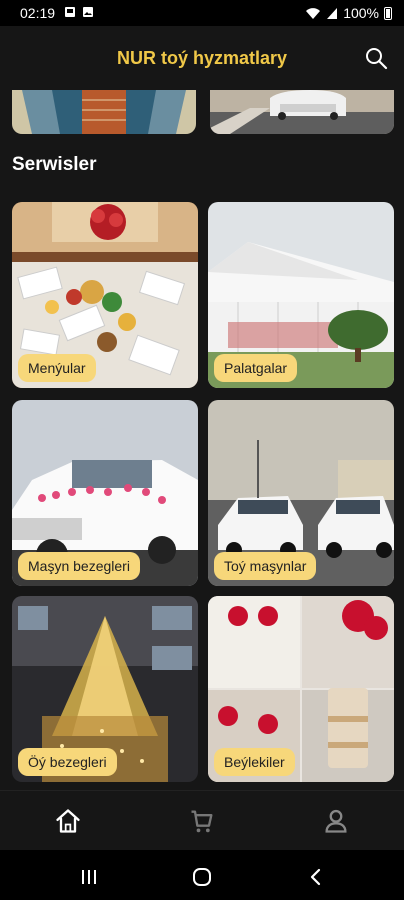 The height and width of the screenshot is (900, 404). What do you see at coordinates (79, 12) in the screenshot?
I see `status-notification-icons` at bounding box center [79, 12].